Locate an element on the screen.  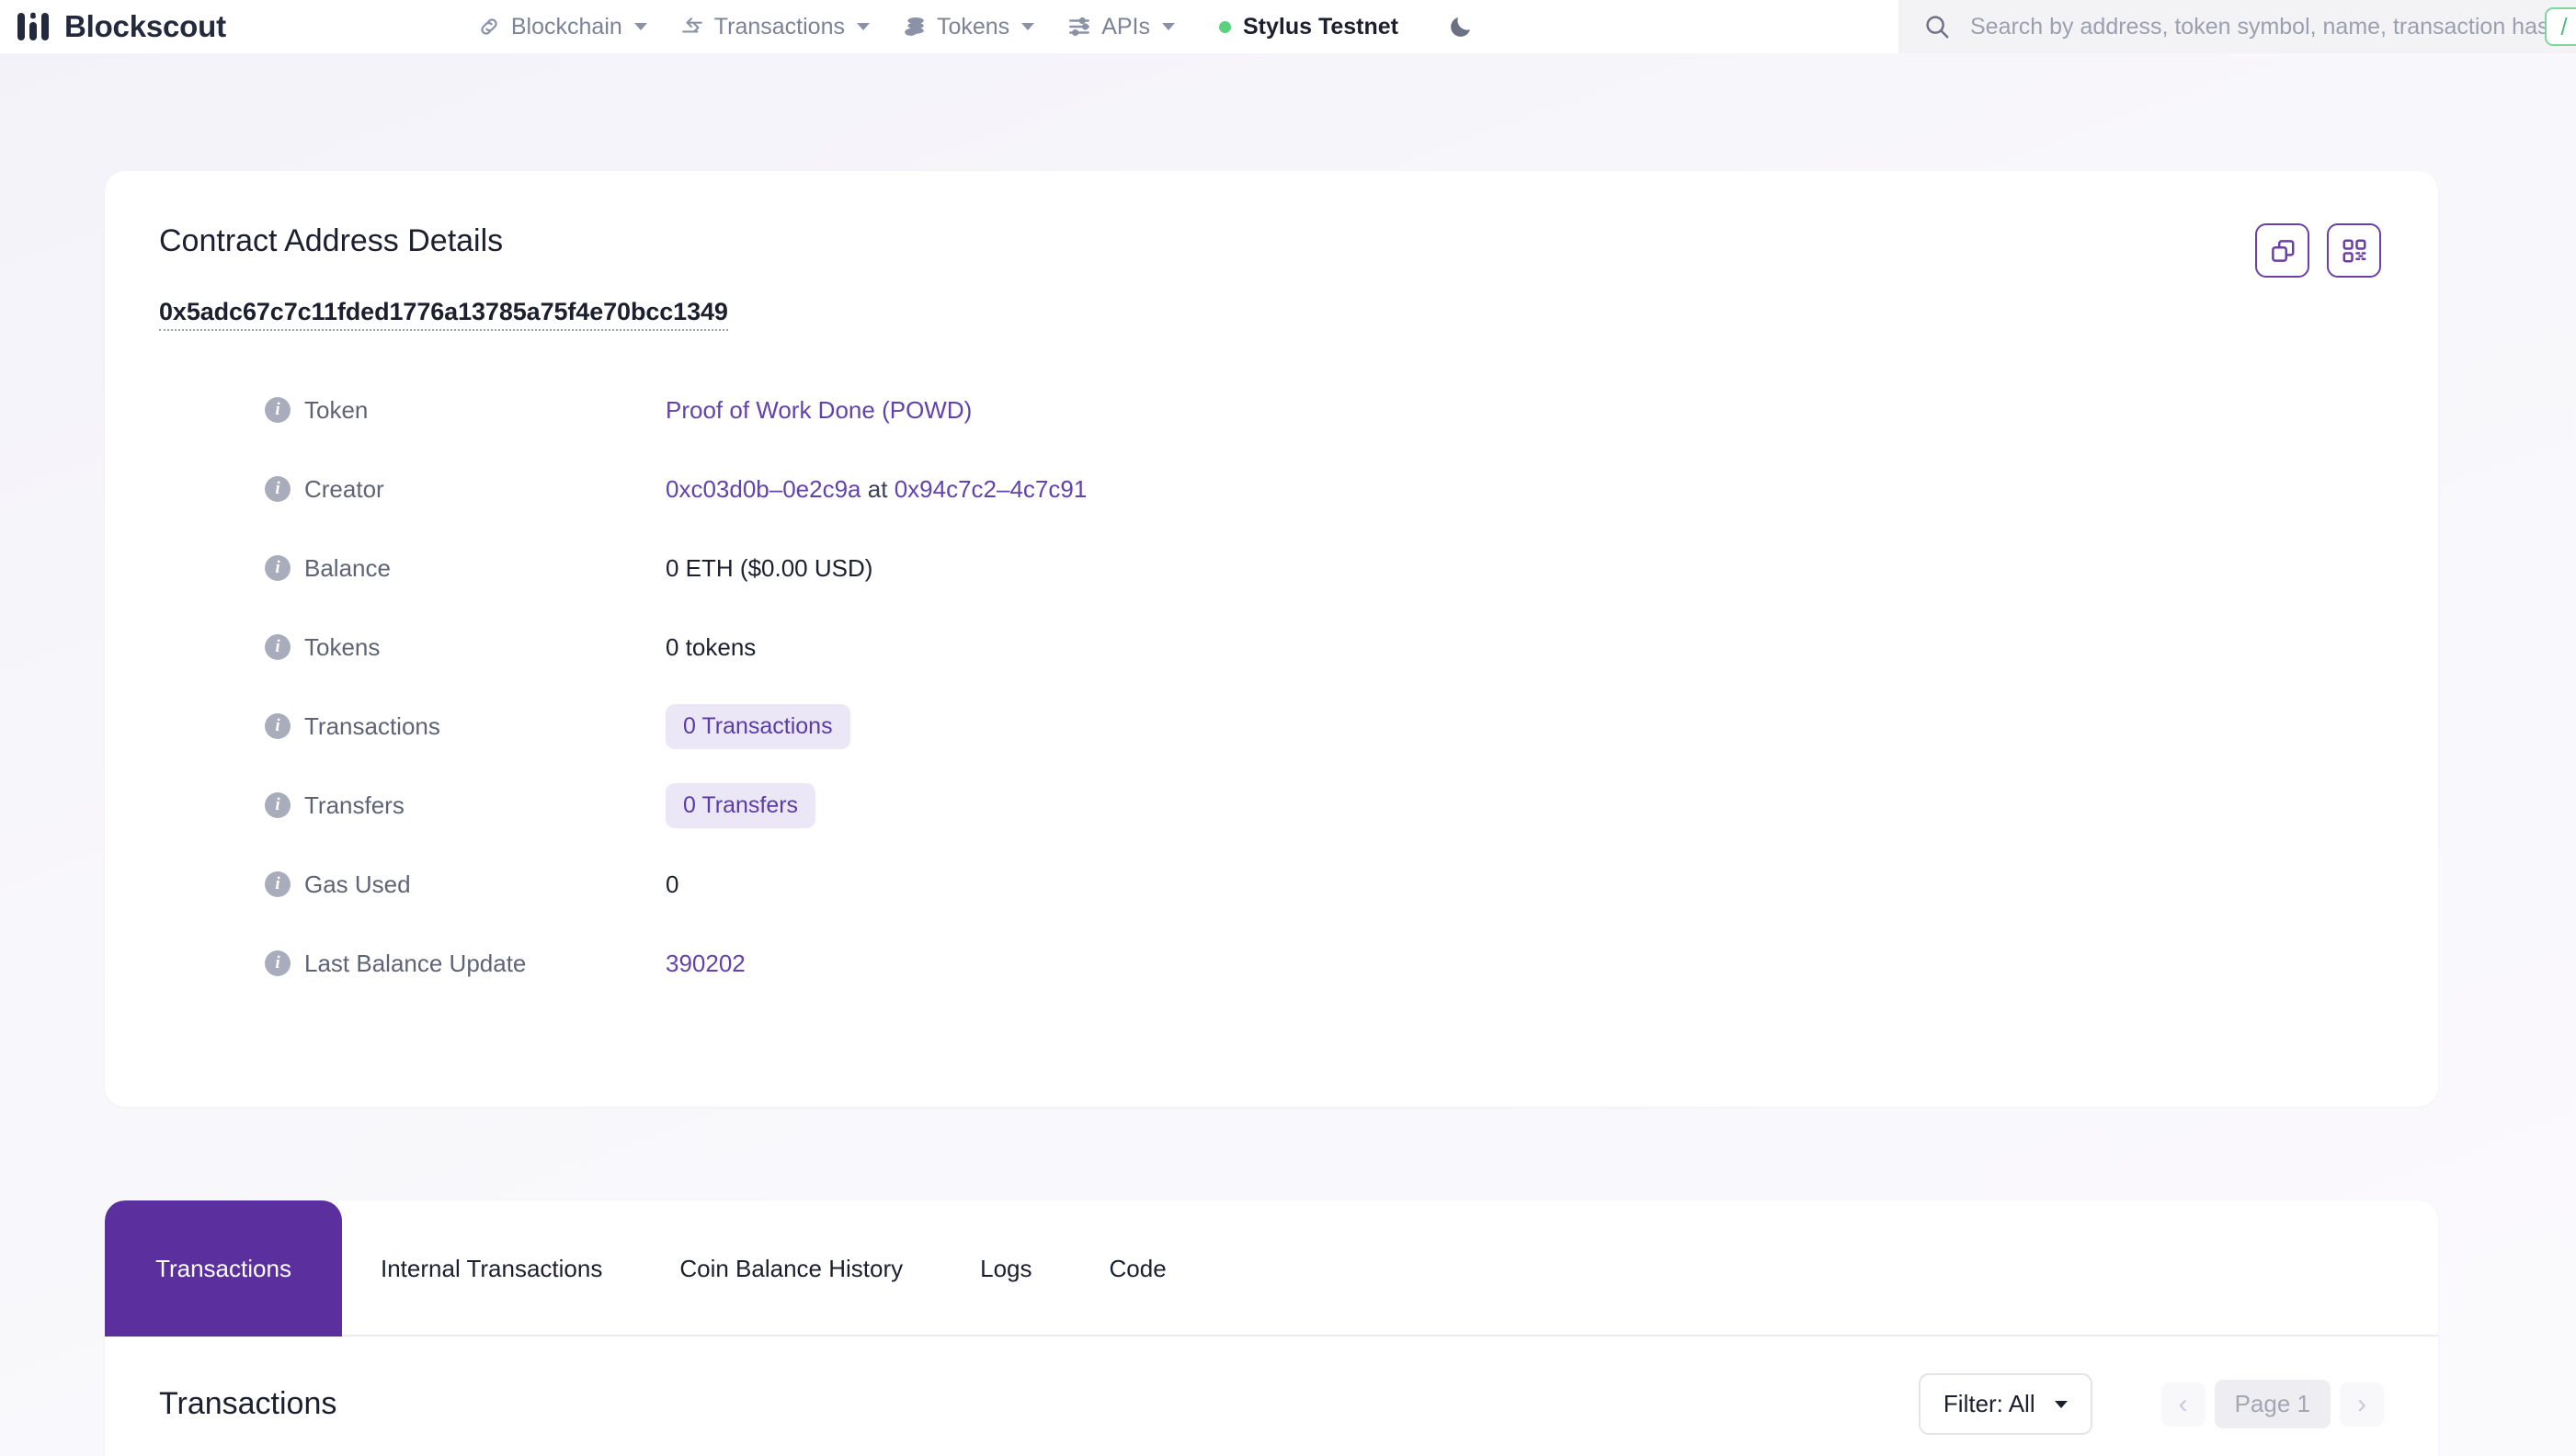
brand-name: Blockscout is located at coordinates (145, 26).